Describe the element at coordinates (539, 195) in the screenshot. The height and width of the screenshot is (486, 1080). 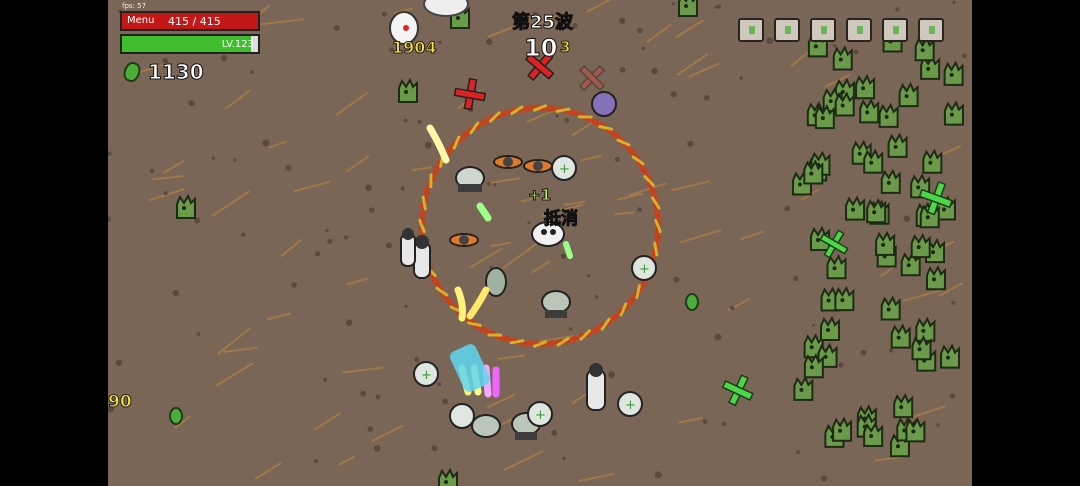
I see `gain-text: +1` at that location.